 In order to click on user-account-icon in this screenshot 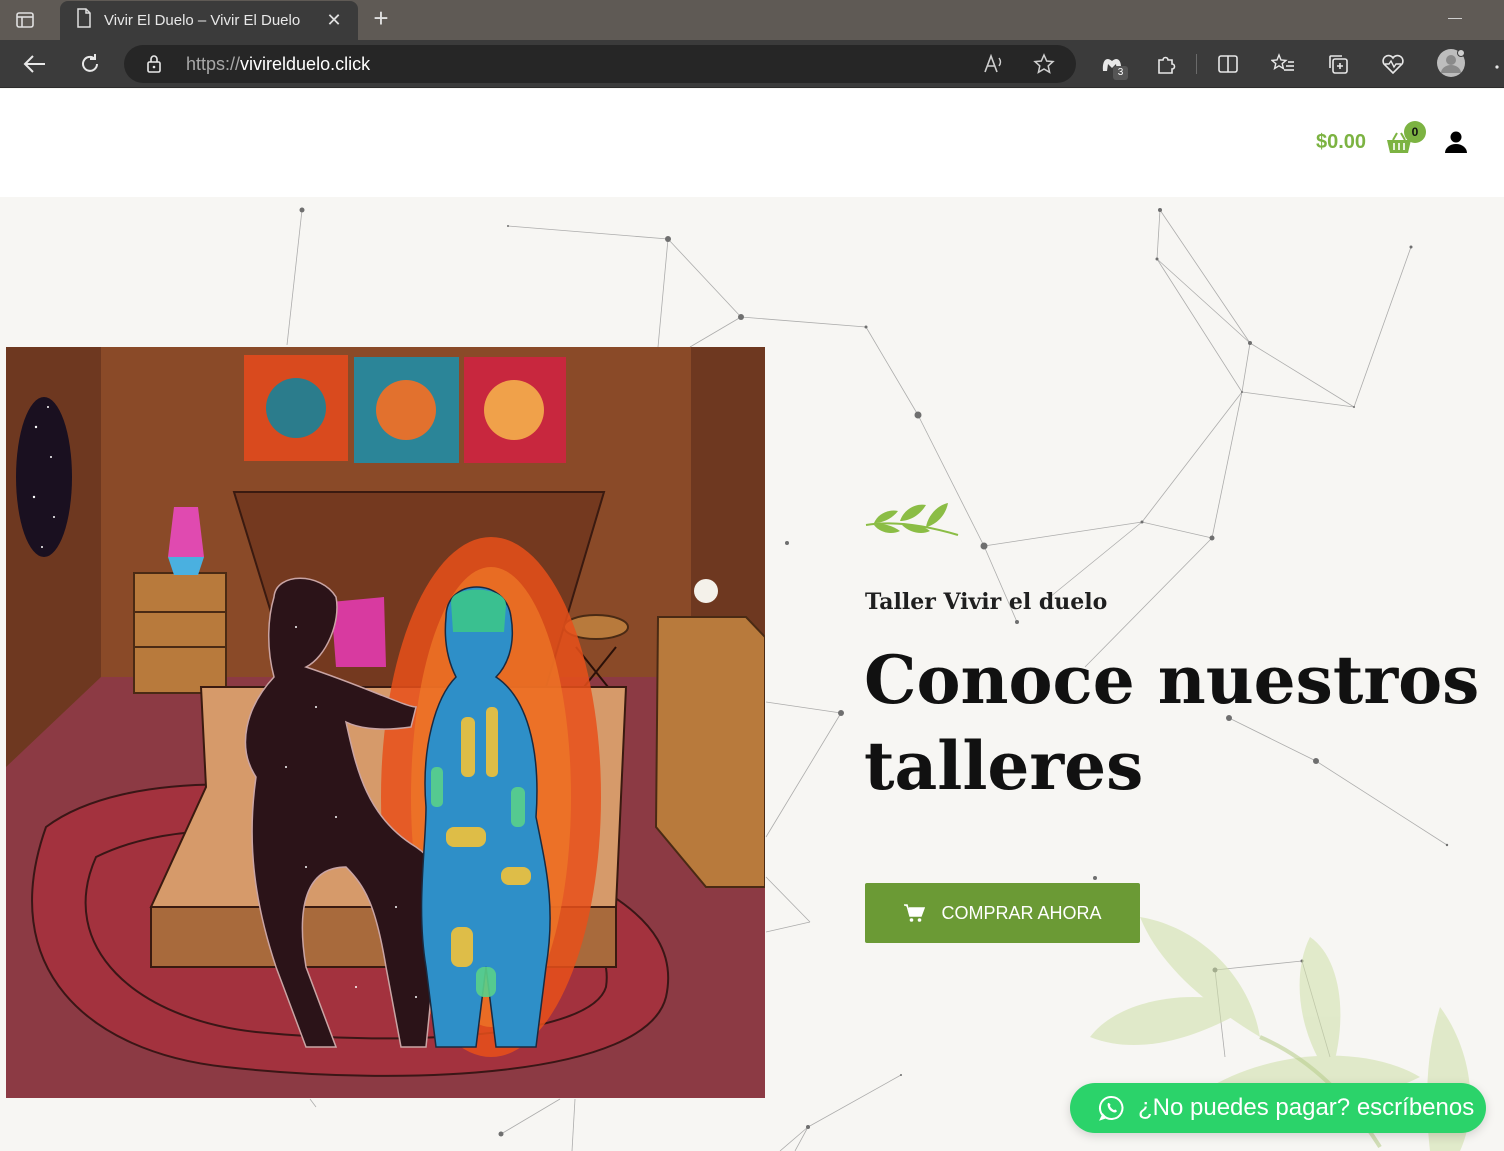, I will do `click(1456, 142)`.